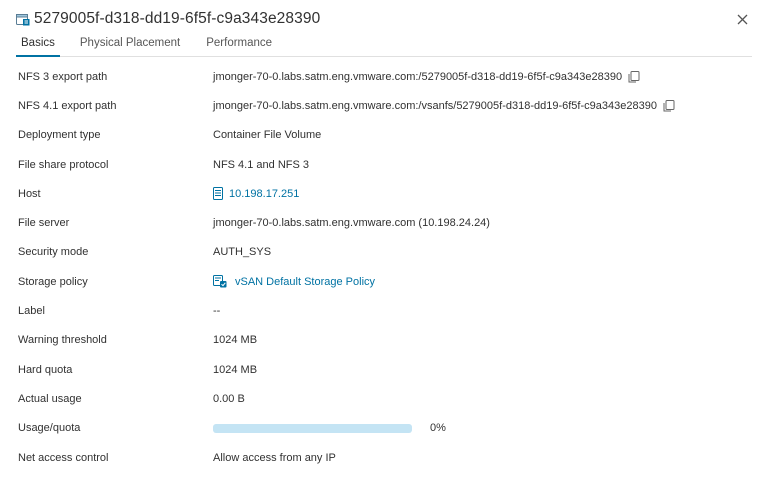 The width and height of the screenshot is (768, 479). Describe the element at coordinates (229, 398) in the screenshot. I see `actual-usage-value: 0.00 B` at that location.